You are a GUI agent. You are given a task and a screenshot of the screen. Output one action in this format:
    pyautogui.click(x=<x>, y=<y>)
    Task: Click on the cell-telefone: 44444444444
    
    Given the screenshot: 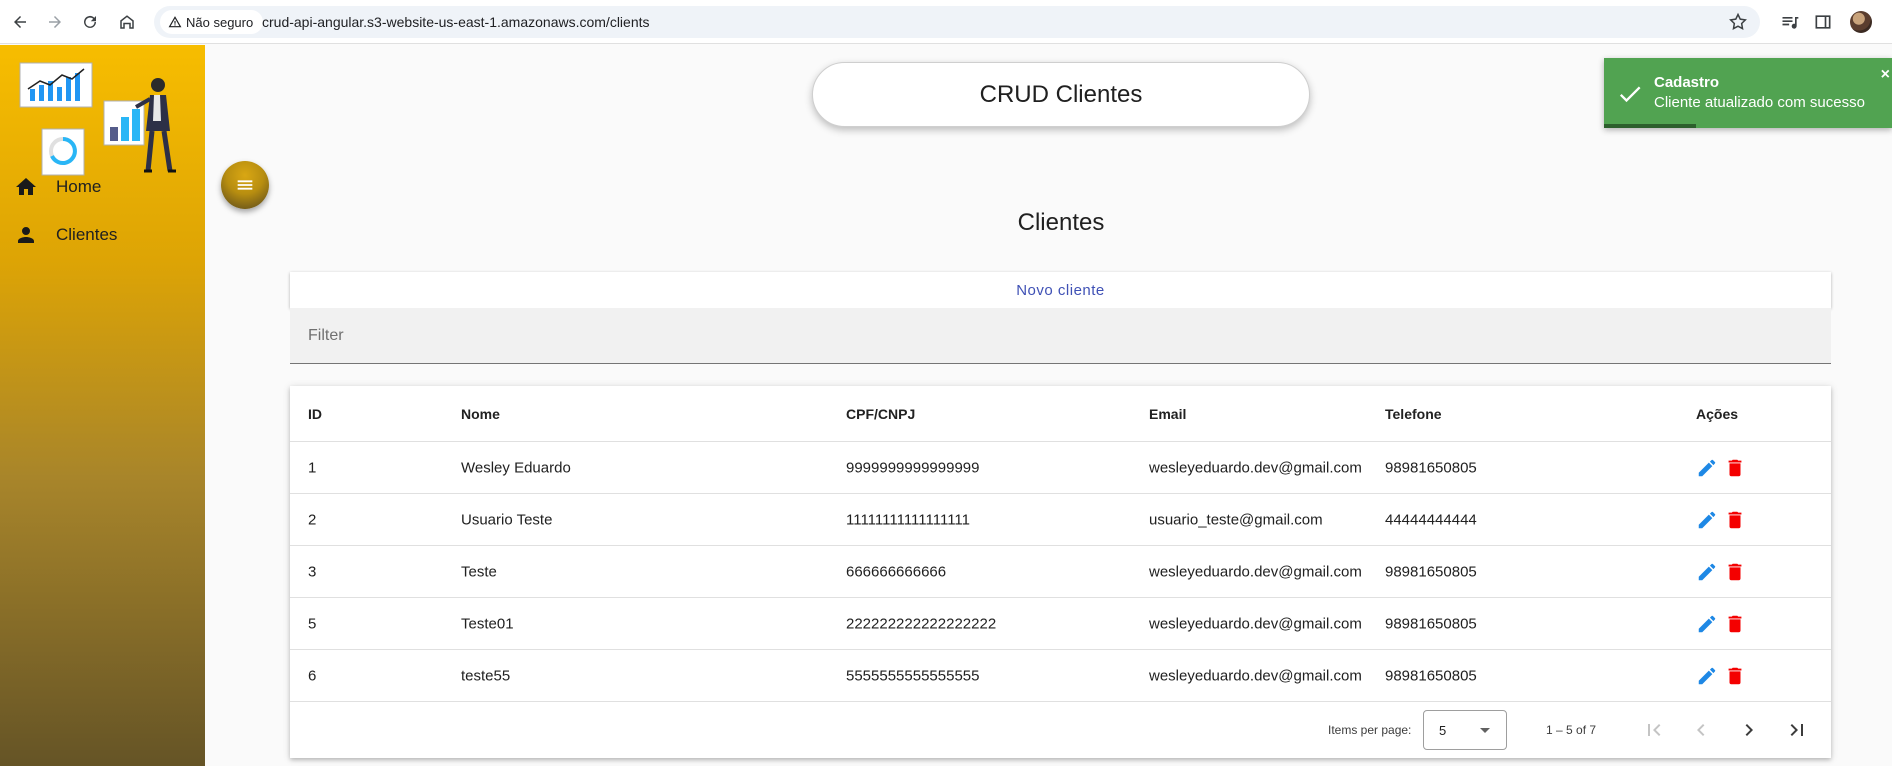 What is the action you would take?
    pyautogui.click(x=1431, y=519)
    